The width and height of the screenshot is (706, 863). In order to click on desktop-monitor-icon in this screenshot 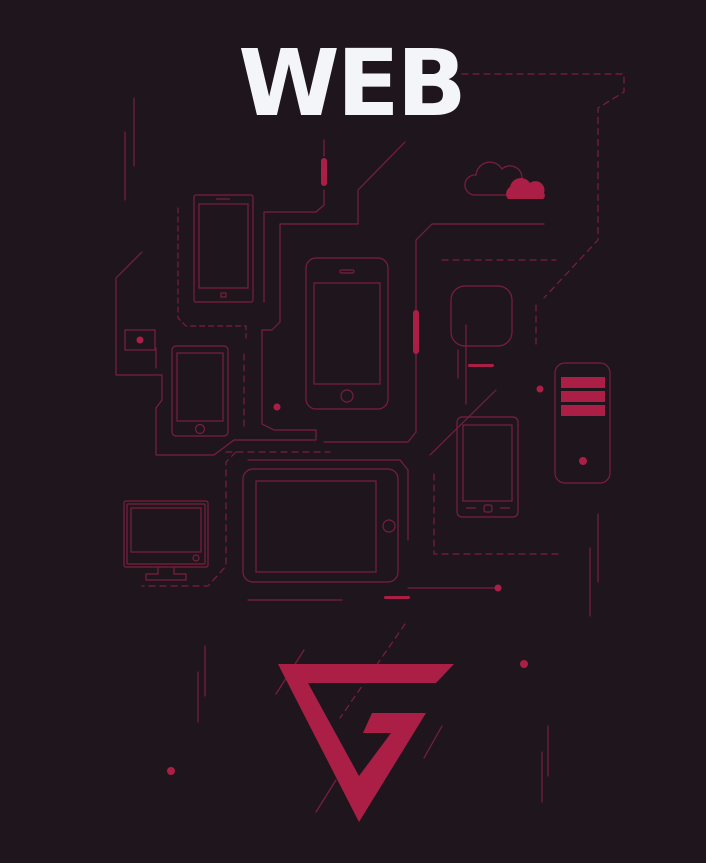, I will do `click(166, 540)`.